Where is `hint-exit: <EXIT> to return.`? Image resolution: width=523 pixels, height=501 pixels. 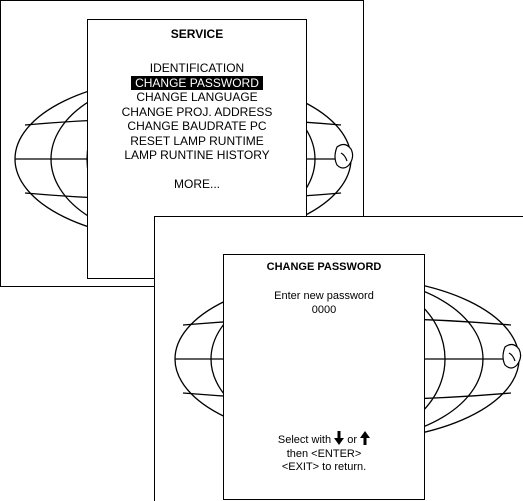
hint-exit: <EXIT> to return. is located at coordinates (324, 467).